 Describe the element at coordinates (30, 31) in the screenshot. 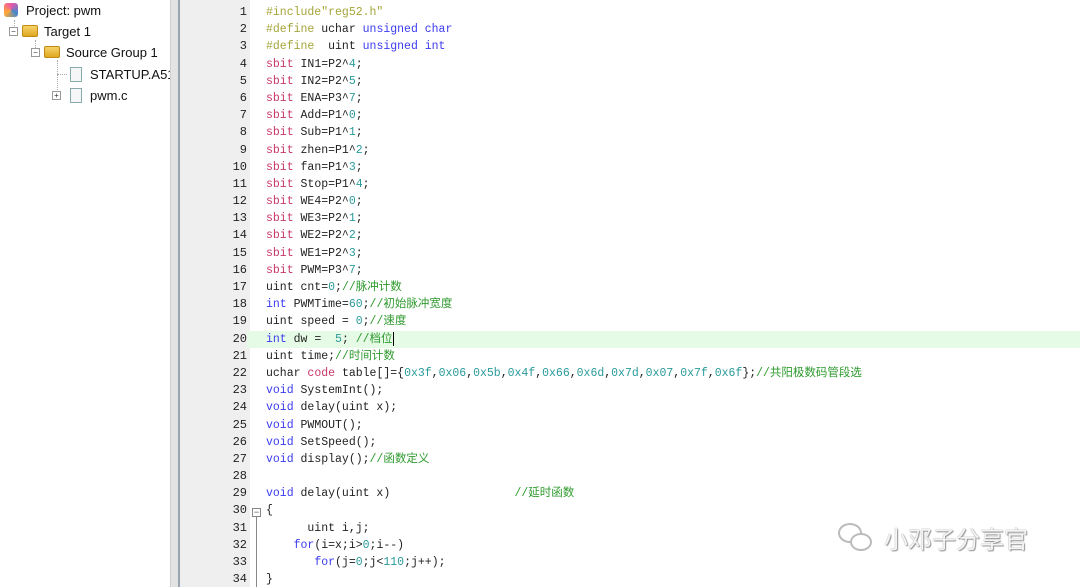

I see `target-folder-icon` at that location.